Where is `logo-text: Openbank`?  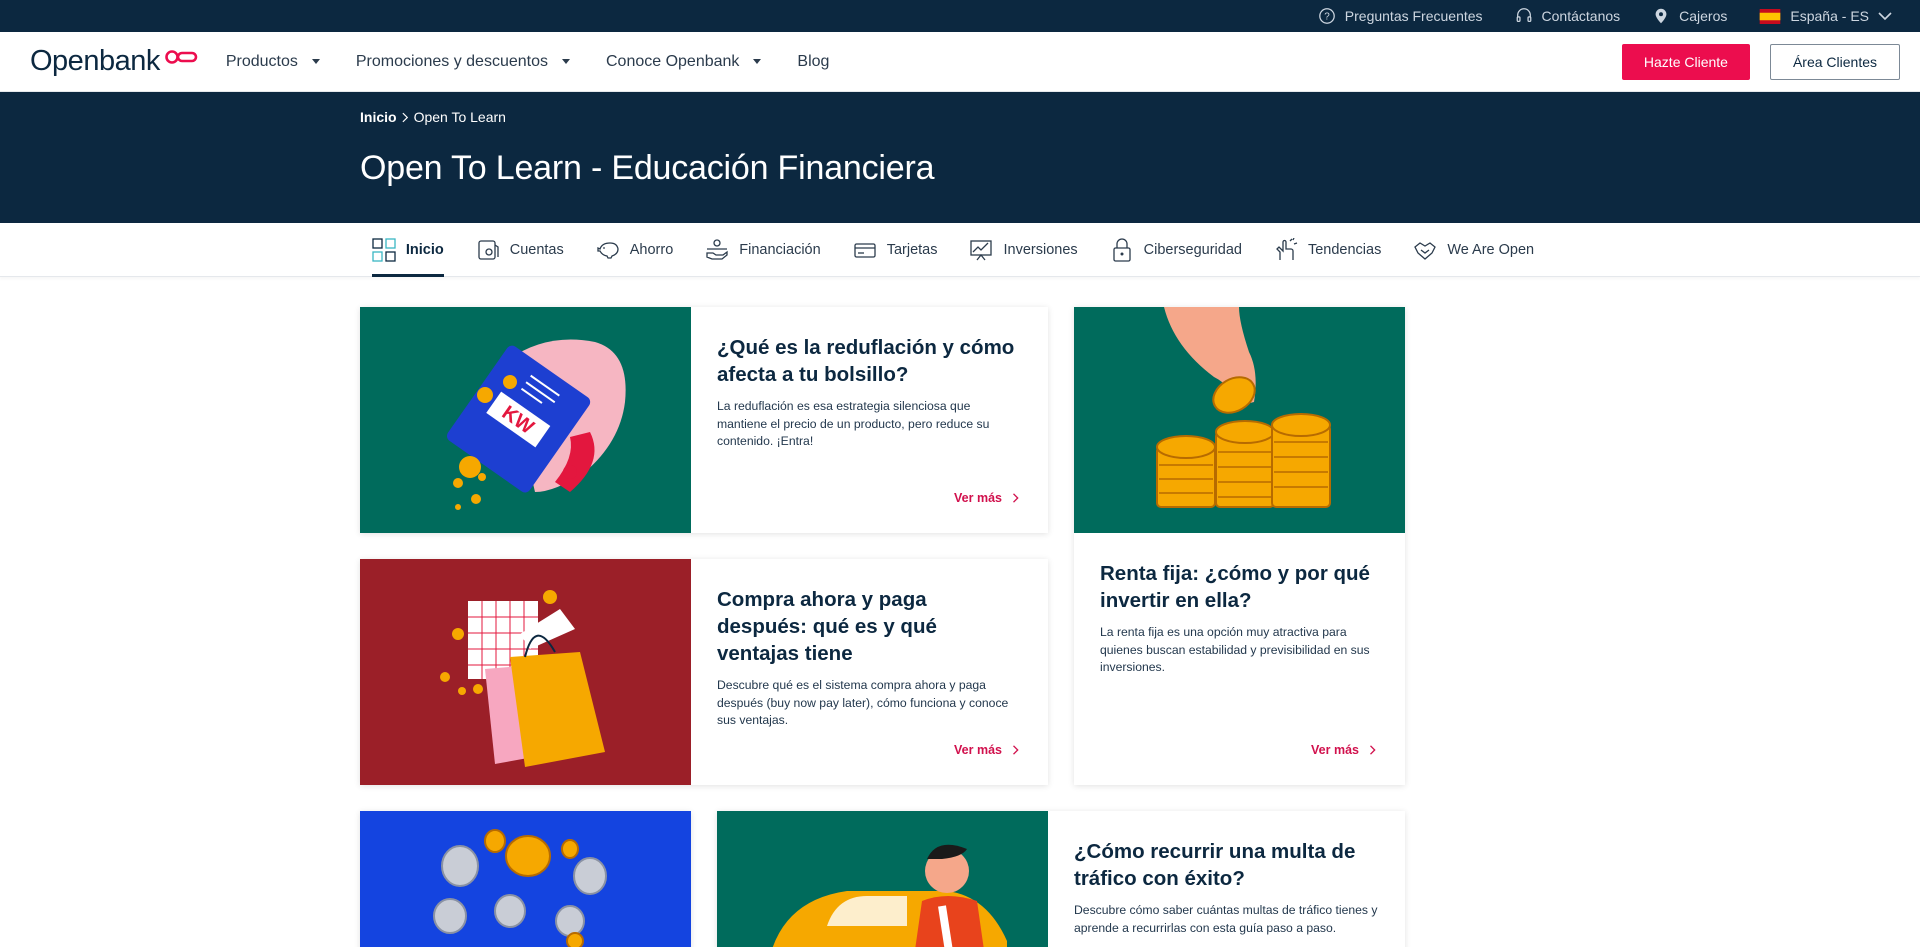
logo-text: Openbank is located at coordinates (95, 61).